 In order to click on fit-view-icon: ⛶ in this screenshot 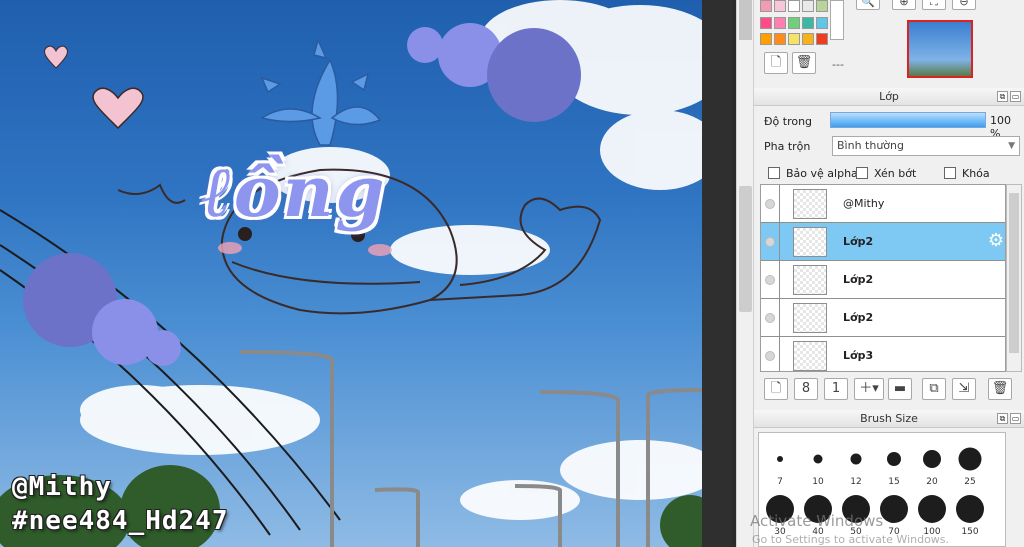, I will do `click(934, 5)`.